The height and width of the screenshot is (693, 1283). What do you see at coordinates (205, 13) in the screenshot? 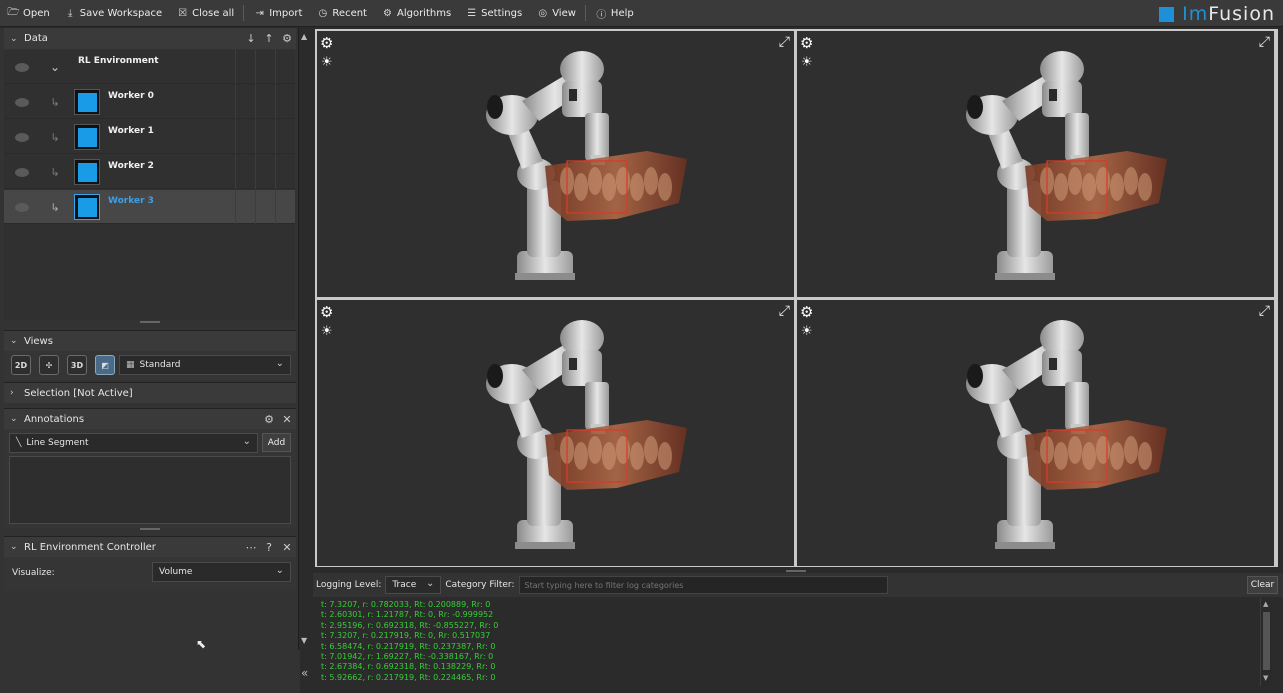
I see `close-all-button: ☒ Close all` at bounding box center [205, 13].